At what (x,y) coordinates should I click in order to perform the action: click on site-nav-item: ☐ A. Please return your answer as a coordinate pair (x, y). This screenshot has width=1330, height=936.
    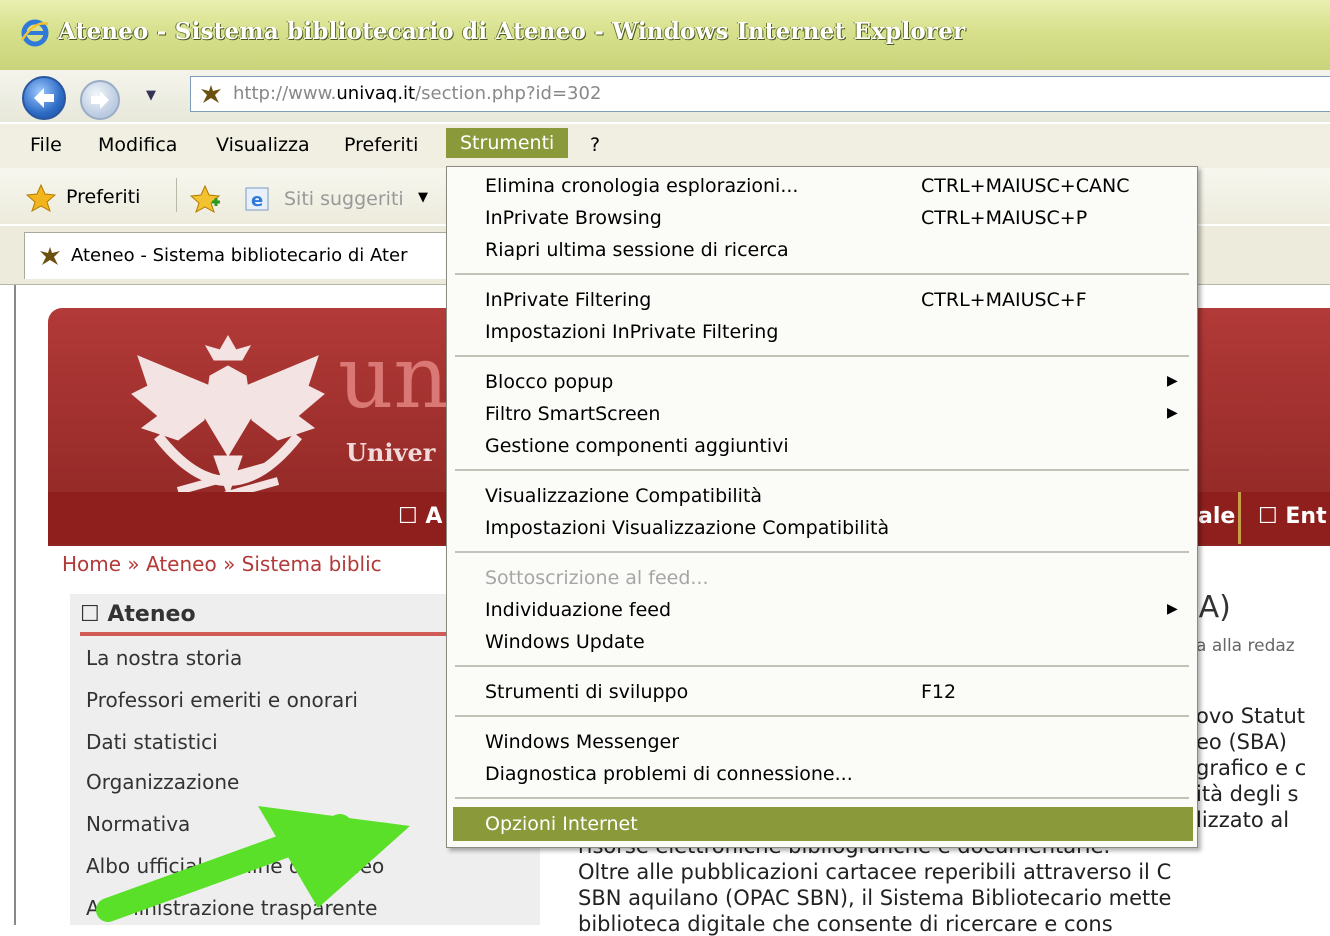
    Looking at the image, I should click on (420, 516).